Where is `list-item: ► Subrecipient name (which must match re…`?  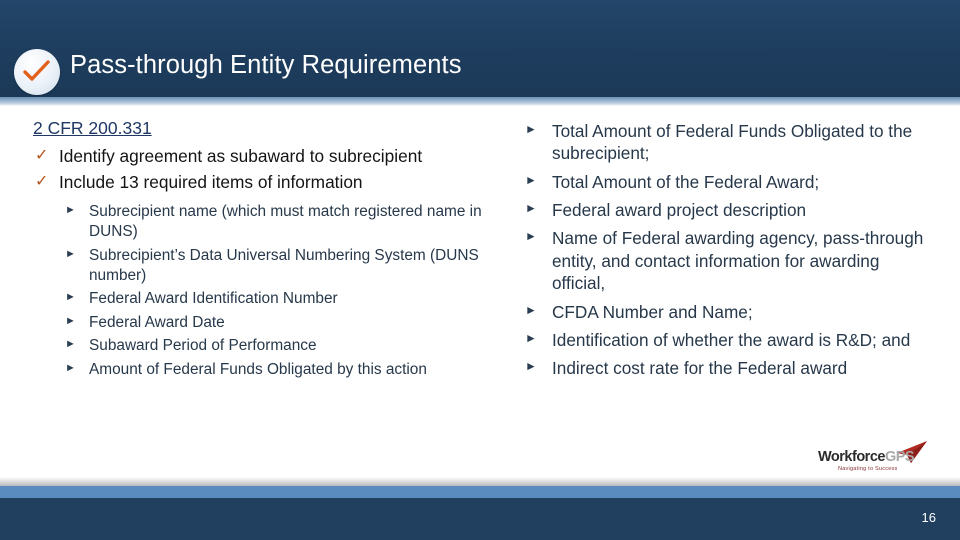
list-item: ► Subrecipient name (which must match re… is located at coordinates (280, 222).